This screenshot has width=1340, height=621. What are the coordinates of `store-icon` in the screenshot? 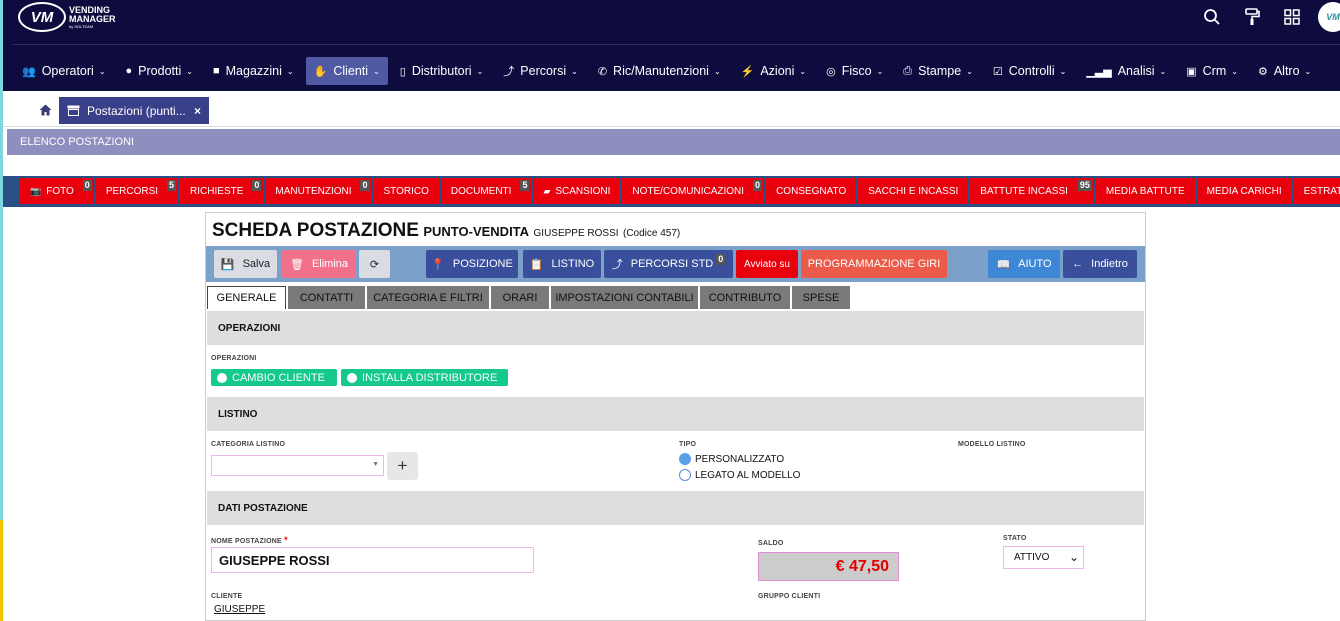 It's located at (73, 110).